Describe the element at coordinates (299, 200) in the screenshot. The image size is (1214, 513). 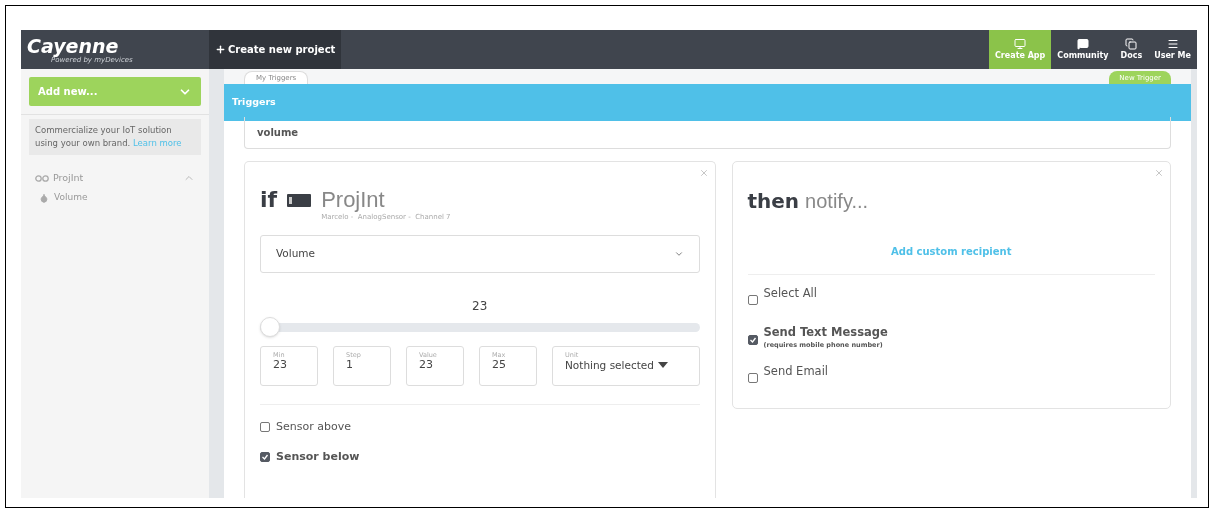
I see `device-icon` at that location.